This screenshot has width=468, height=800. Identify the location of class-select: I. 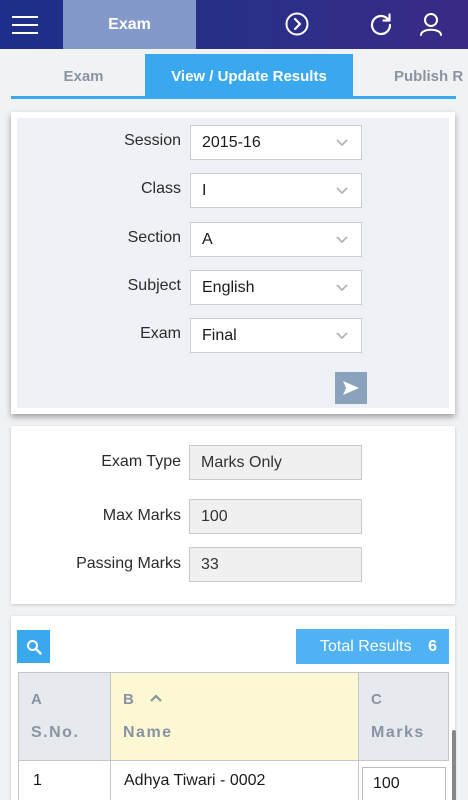
(276, 190).